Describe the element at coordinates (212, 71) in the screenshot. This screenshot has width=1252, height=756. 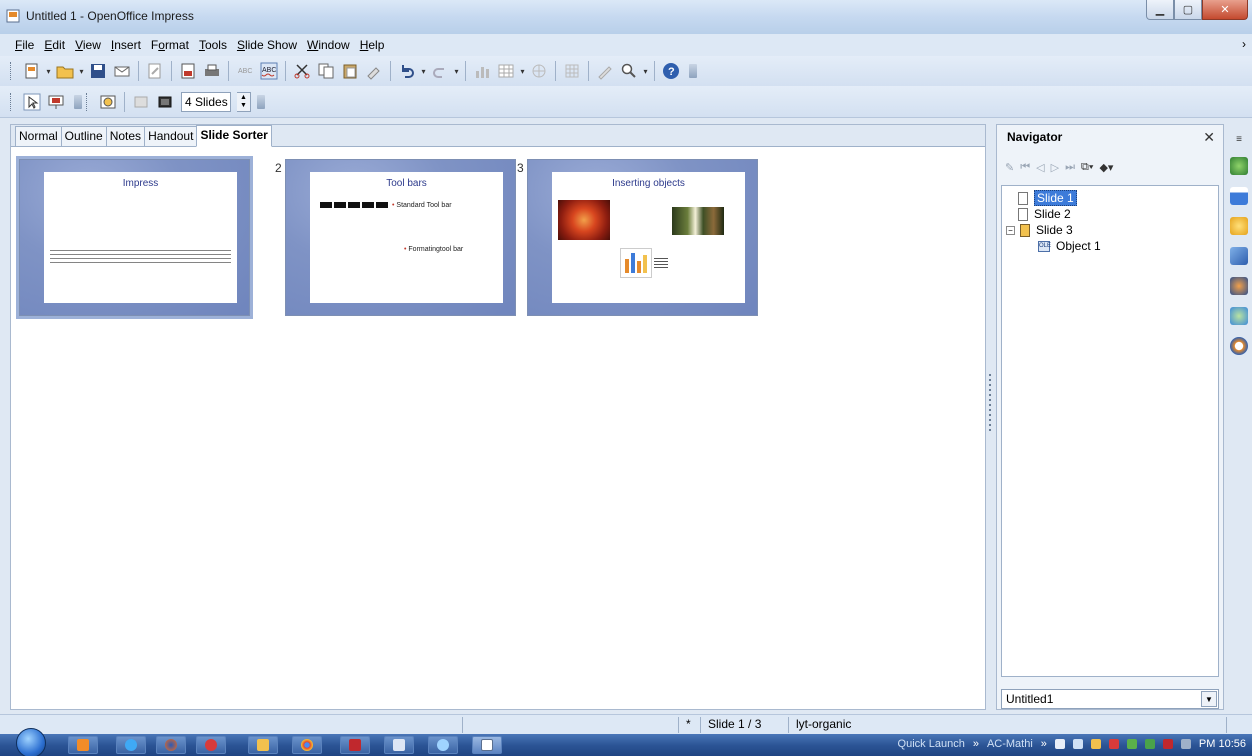
I see `print-icon` at that location.